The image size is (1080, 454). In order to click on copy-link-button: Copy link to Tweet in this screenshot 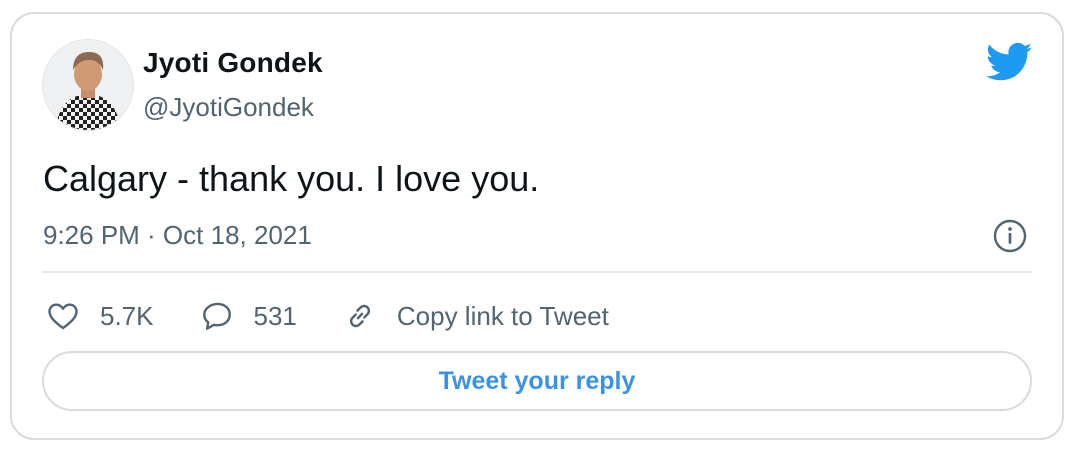, I will do `click(476, 316)`.